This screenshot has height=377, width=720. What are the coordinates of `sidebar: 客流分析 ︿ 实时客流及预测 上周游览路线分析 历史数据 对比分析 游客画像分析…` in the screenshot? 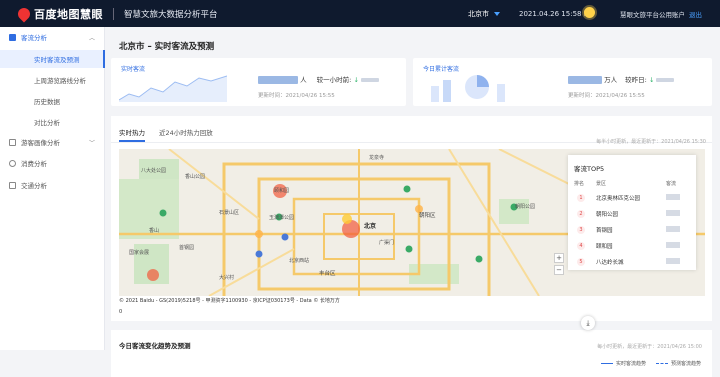 It's located at (52, 188).